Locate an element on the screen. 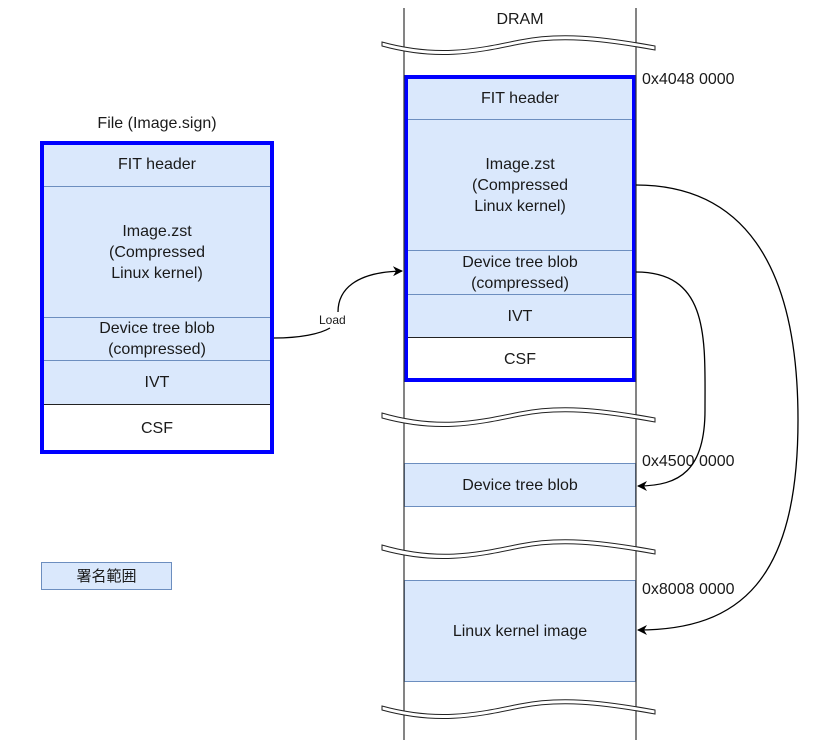 Image resolution: width=825 pixels, height=748 pixels. memory-break-bottom is located at coordinates (518, 709).